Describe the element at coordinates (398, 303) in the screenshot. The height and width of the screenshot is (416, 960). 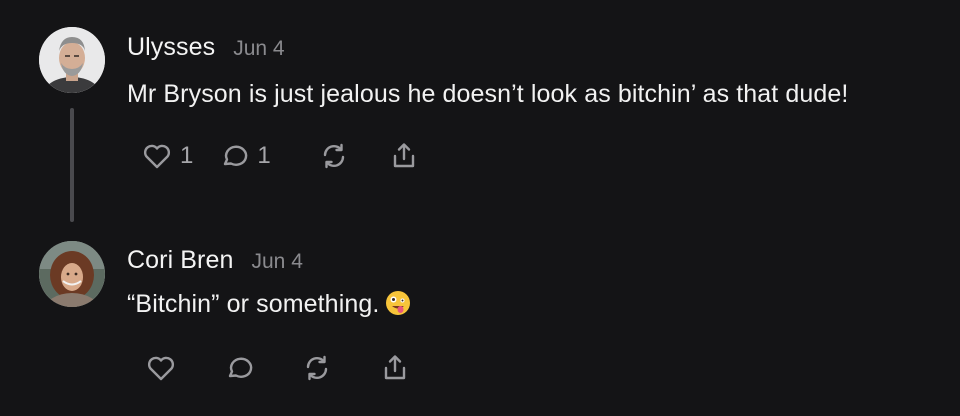
I see `zany-face-emoji` at that location.